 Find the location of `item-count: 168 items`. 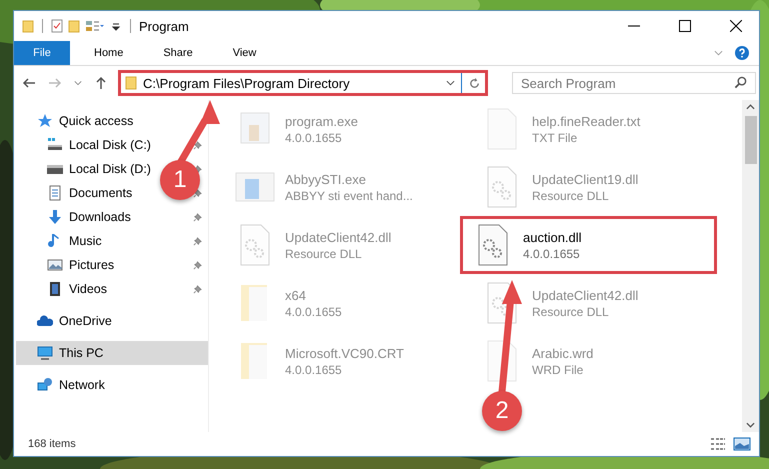

item-count: 168 items is located at coordinates (52, 444).